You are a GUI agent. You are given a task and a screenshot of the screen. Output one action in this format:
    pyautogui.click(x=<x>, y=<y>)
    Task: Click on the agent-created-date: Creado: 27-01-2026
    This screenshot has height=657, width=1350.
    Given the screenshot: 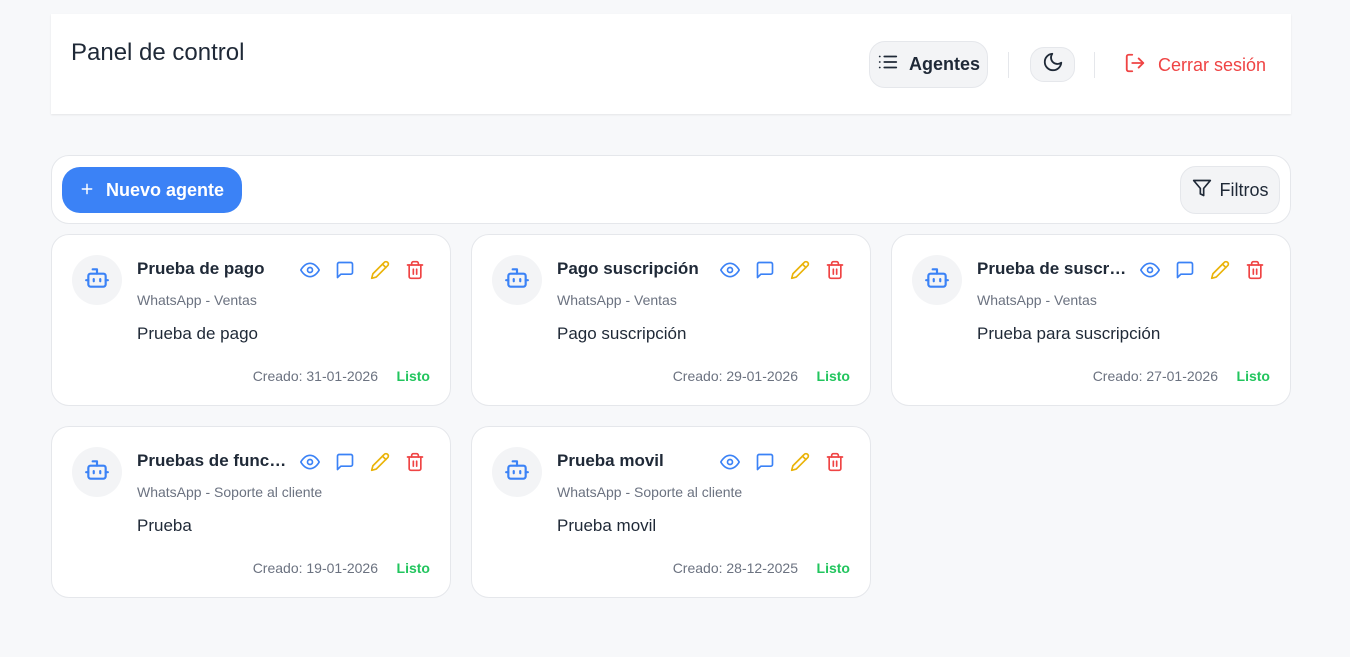 What is the action you would take?
    pyautogui.click(x=1155, y=376)
    